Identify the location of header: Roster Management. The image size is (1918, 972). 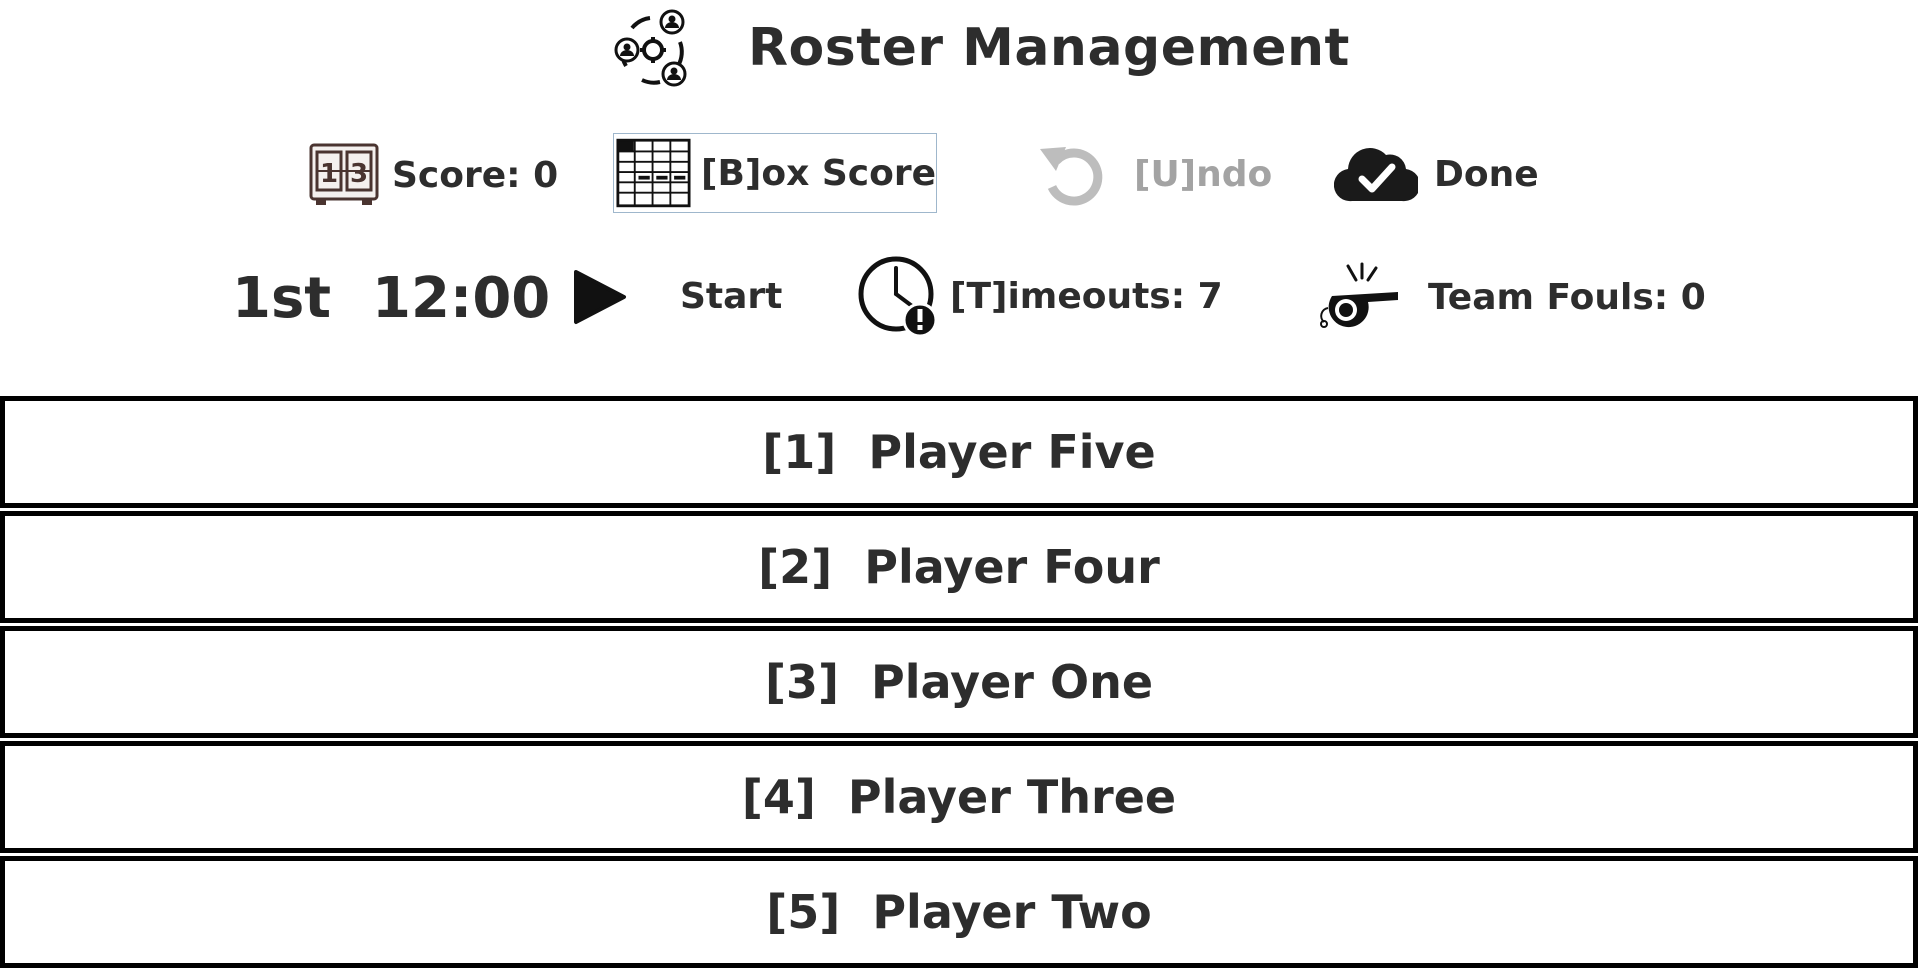
(959, 54).